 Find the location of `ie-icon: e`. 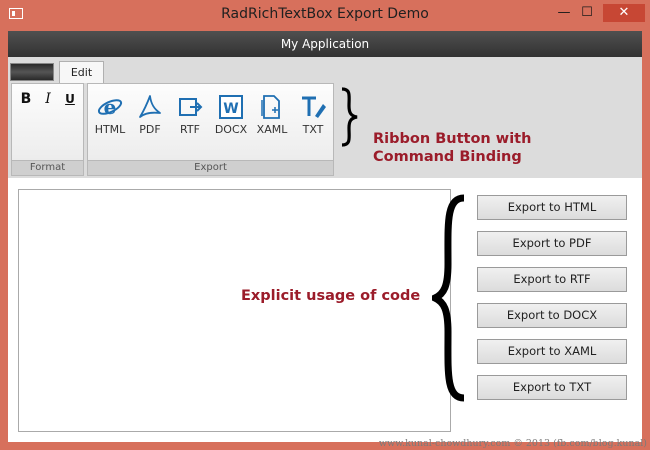

ie-icon: e is located at coordinates (110, 107).